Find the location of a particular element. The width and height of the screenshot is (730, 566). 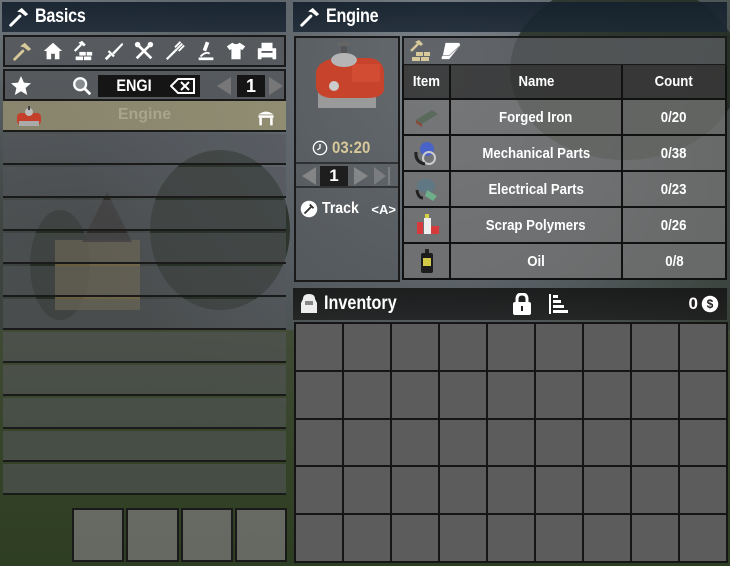

track-hotkey: <A> is located at coordinates (383, 209).